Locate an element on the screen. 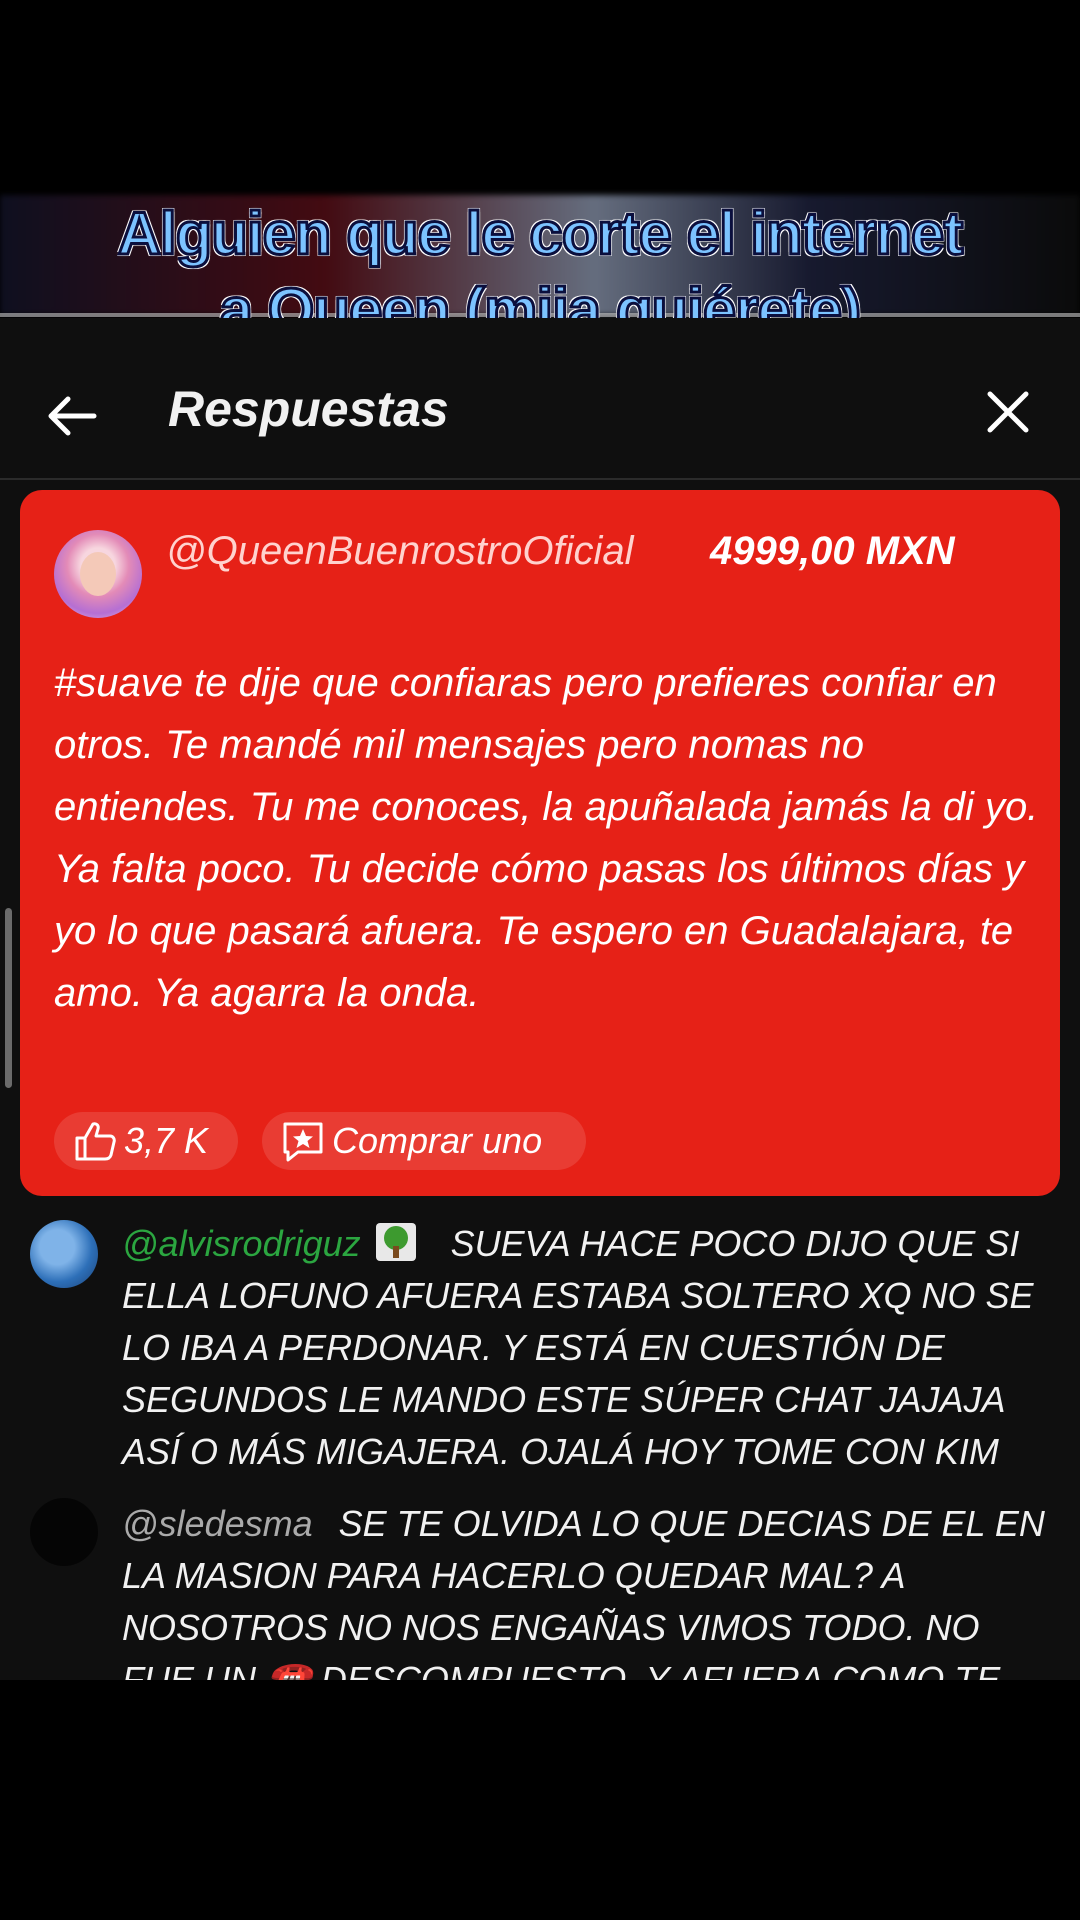 This screenshot has width=1080, height=1920. page-title: Respuestas is located at coordinates (308, 409).